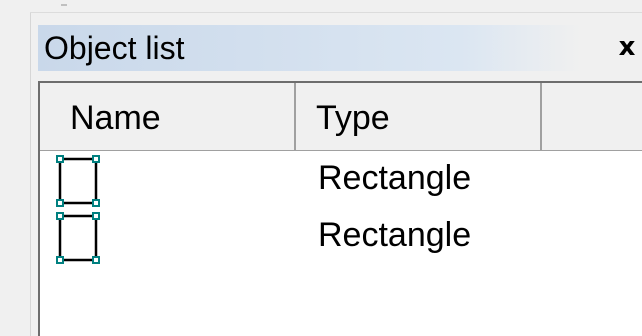  I want to click on close-button: x, so click(627, 47).